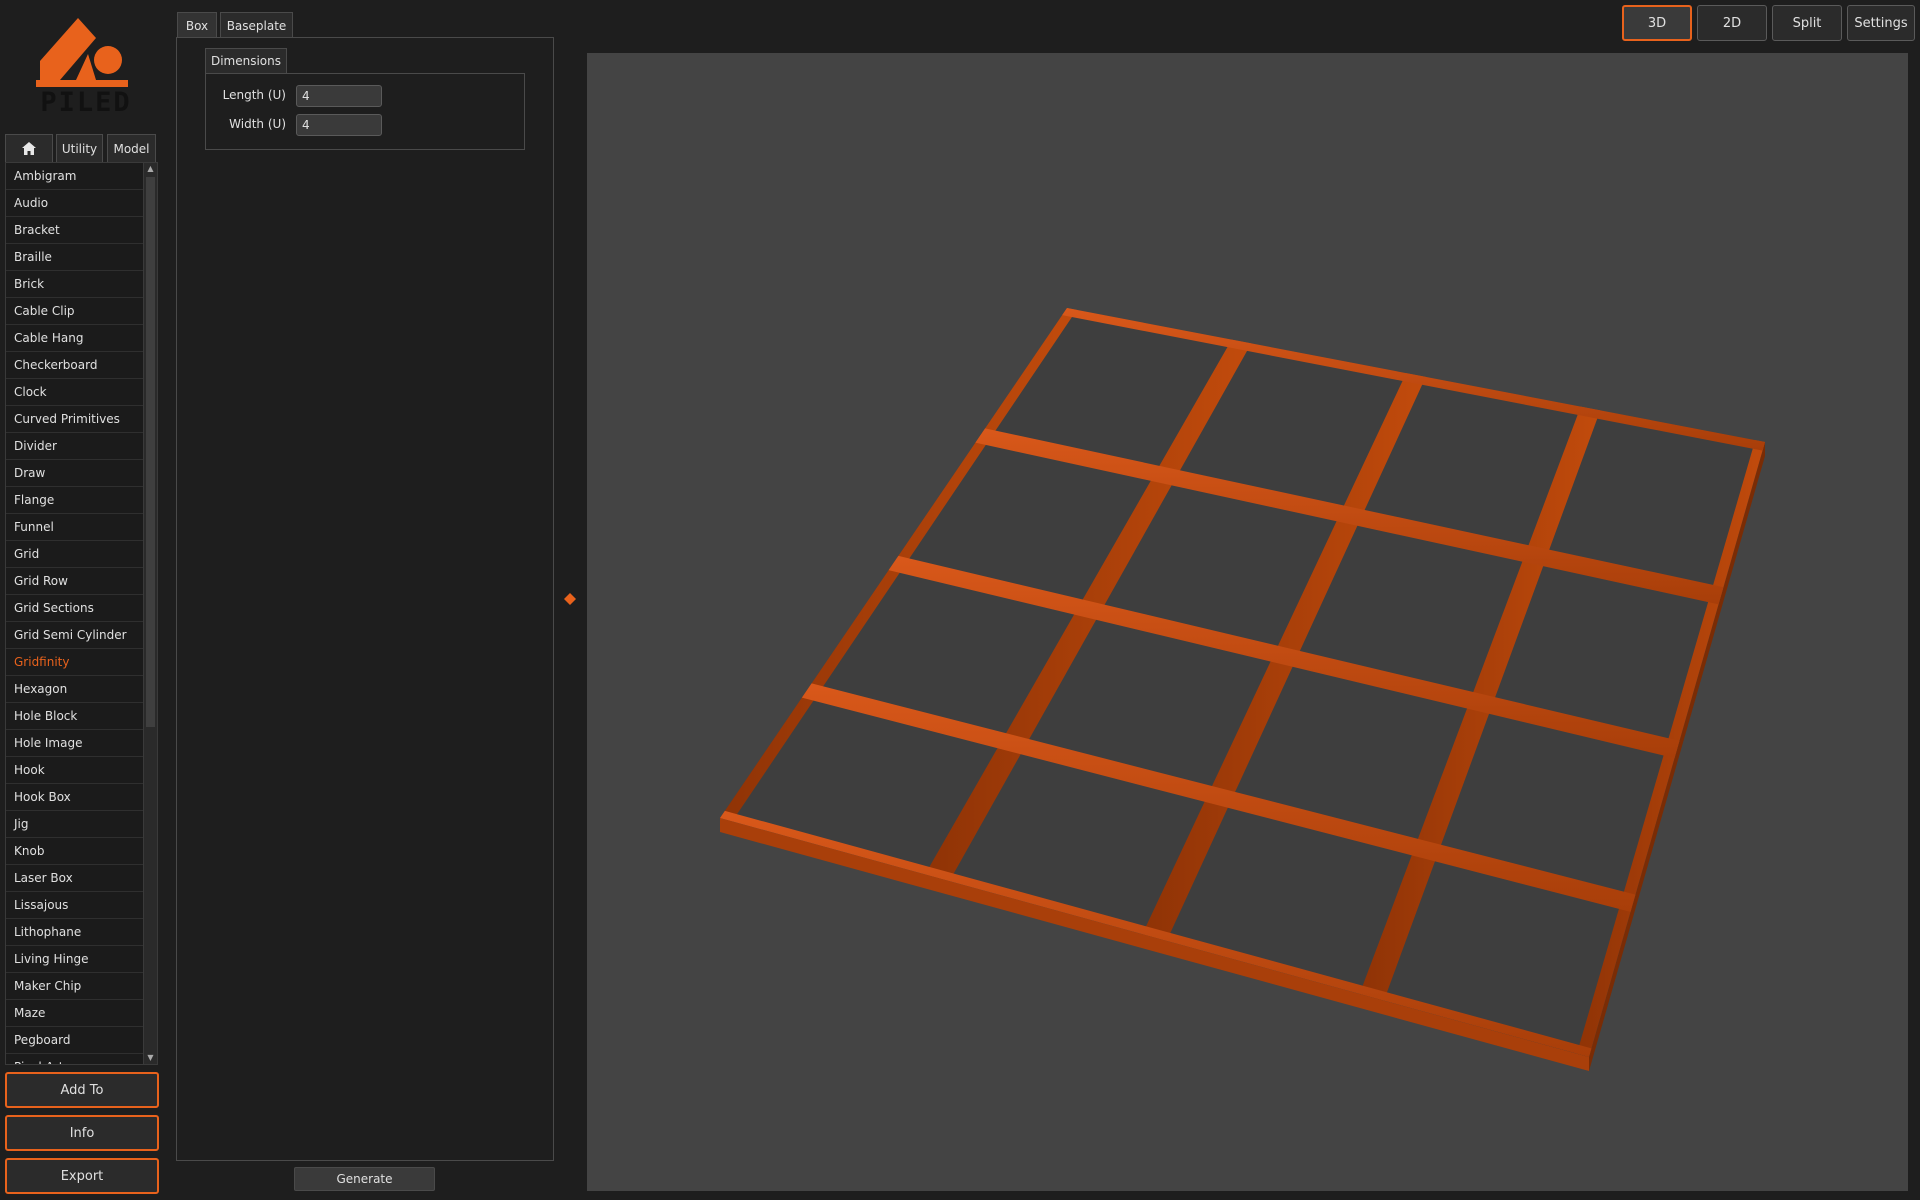  I want to click on category-item-jig: Jig, so click(75, 824).